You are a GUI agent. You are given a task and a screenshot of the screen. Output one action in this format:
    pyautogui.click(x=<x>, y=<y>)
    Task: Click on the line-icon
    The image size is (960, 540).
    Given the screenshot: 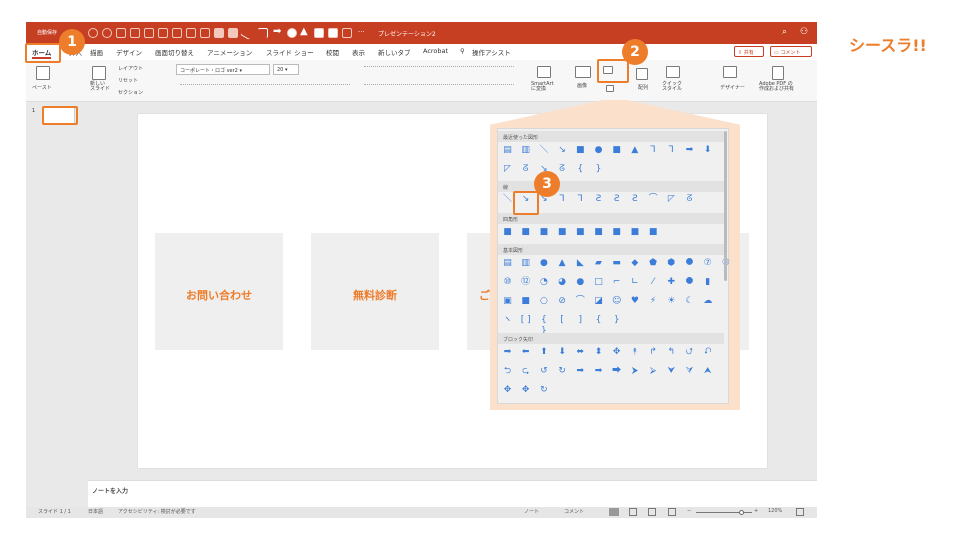 What is the action you would take?
    pyautogui.click(x=247, y=33)
    